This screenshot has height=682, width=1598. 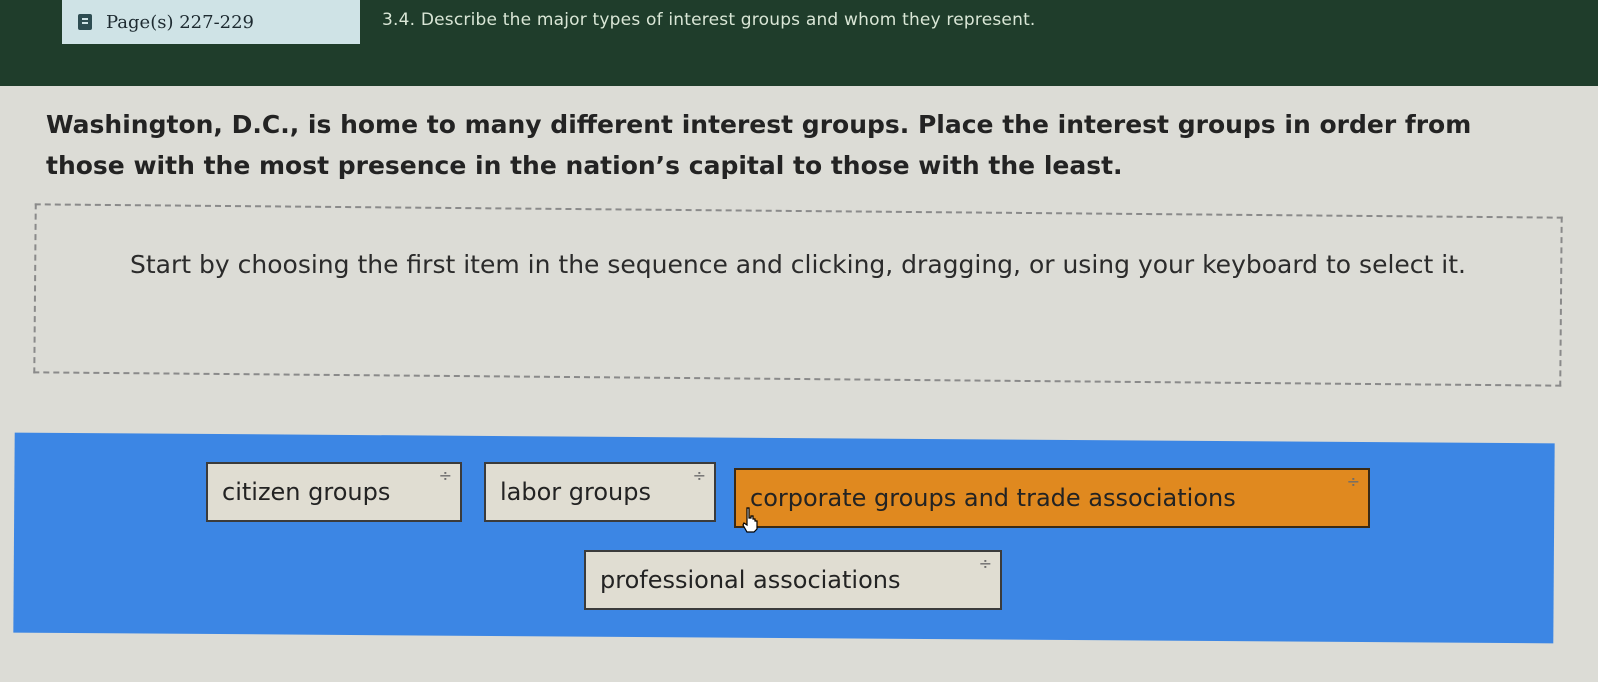 I want to click on page-reference-label: Page(s) 227-229, so click(x=180, y=22).